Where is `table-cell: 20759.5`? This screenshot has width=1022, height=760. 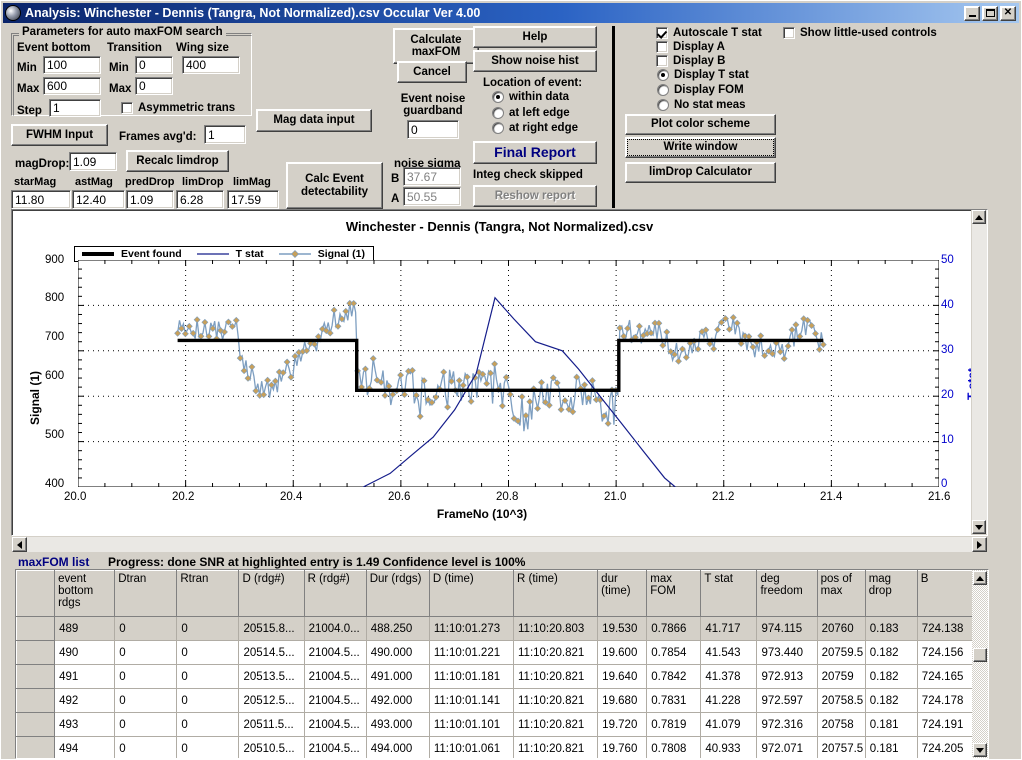 table-cell: 20759.5 is located at coordinates (841, 652).